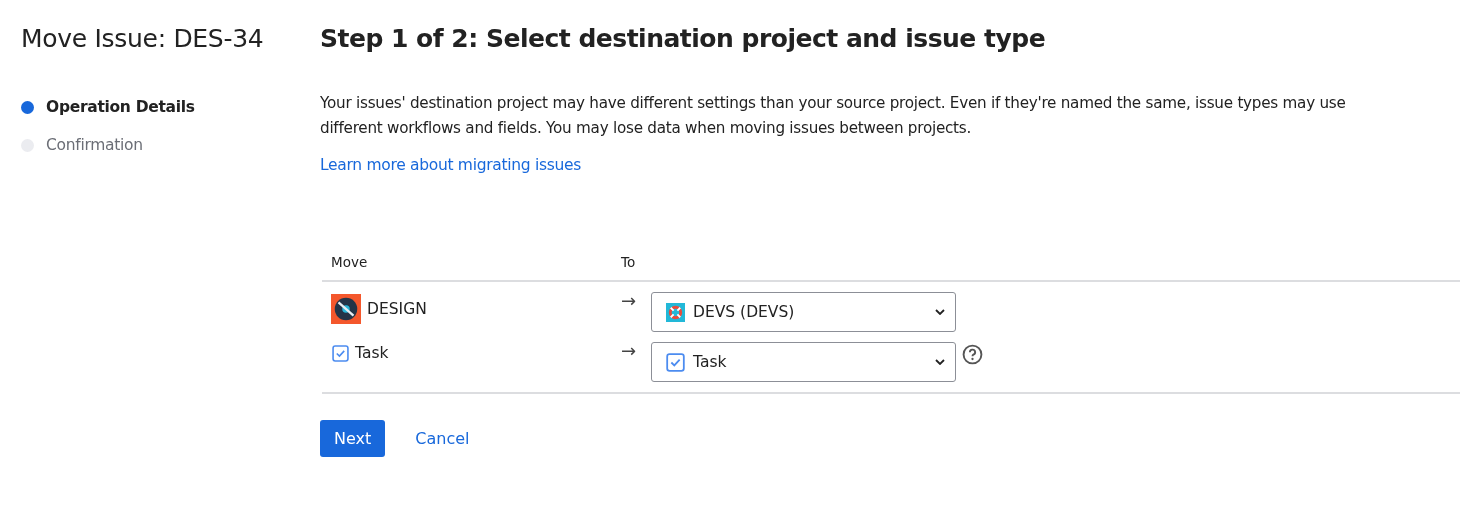 Image resolution: width=1471 pixels, height=523 pixels. What do you see at coordinates (27, 107) in the screenshot?
I see `step-dot-icon` at bounding box center [27, 107].